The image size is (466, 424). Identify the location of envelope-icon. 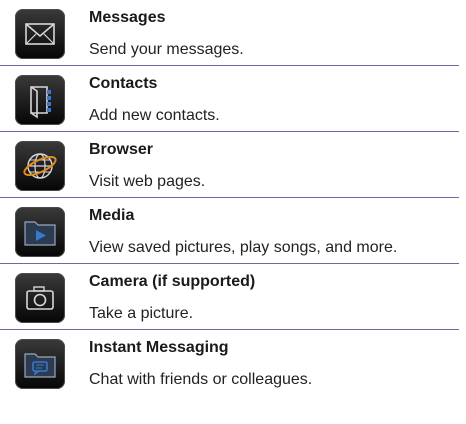
(40, 34).